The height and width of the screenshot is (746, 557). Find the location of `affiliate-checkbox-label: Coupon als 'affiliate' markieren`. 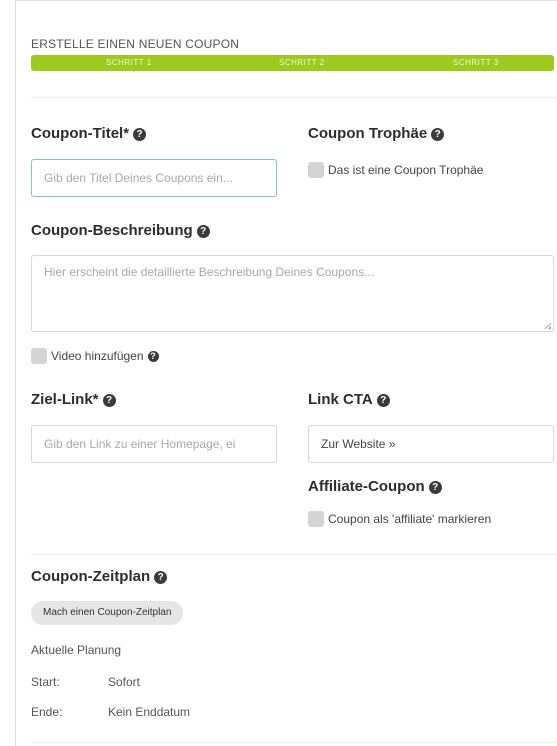

affiliate-checkbox-label: Coupon als 'affiliate' markieren is located at coordinates (410, 519).